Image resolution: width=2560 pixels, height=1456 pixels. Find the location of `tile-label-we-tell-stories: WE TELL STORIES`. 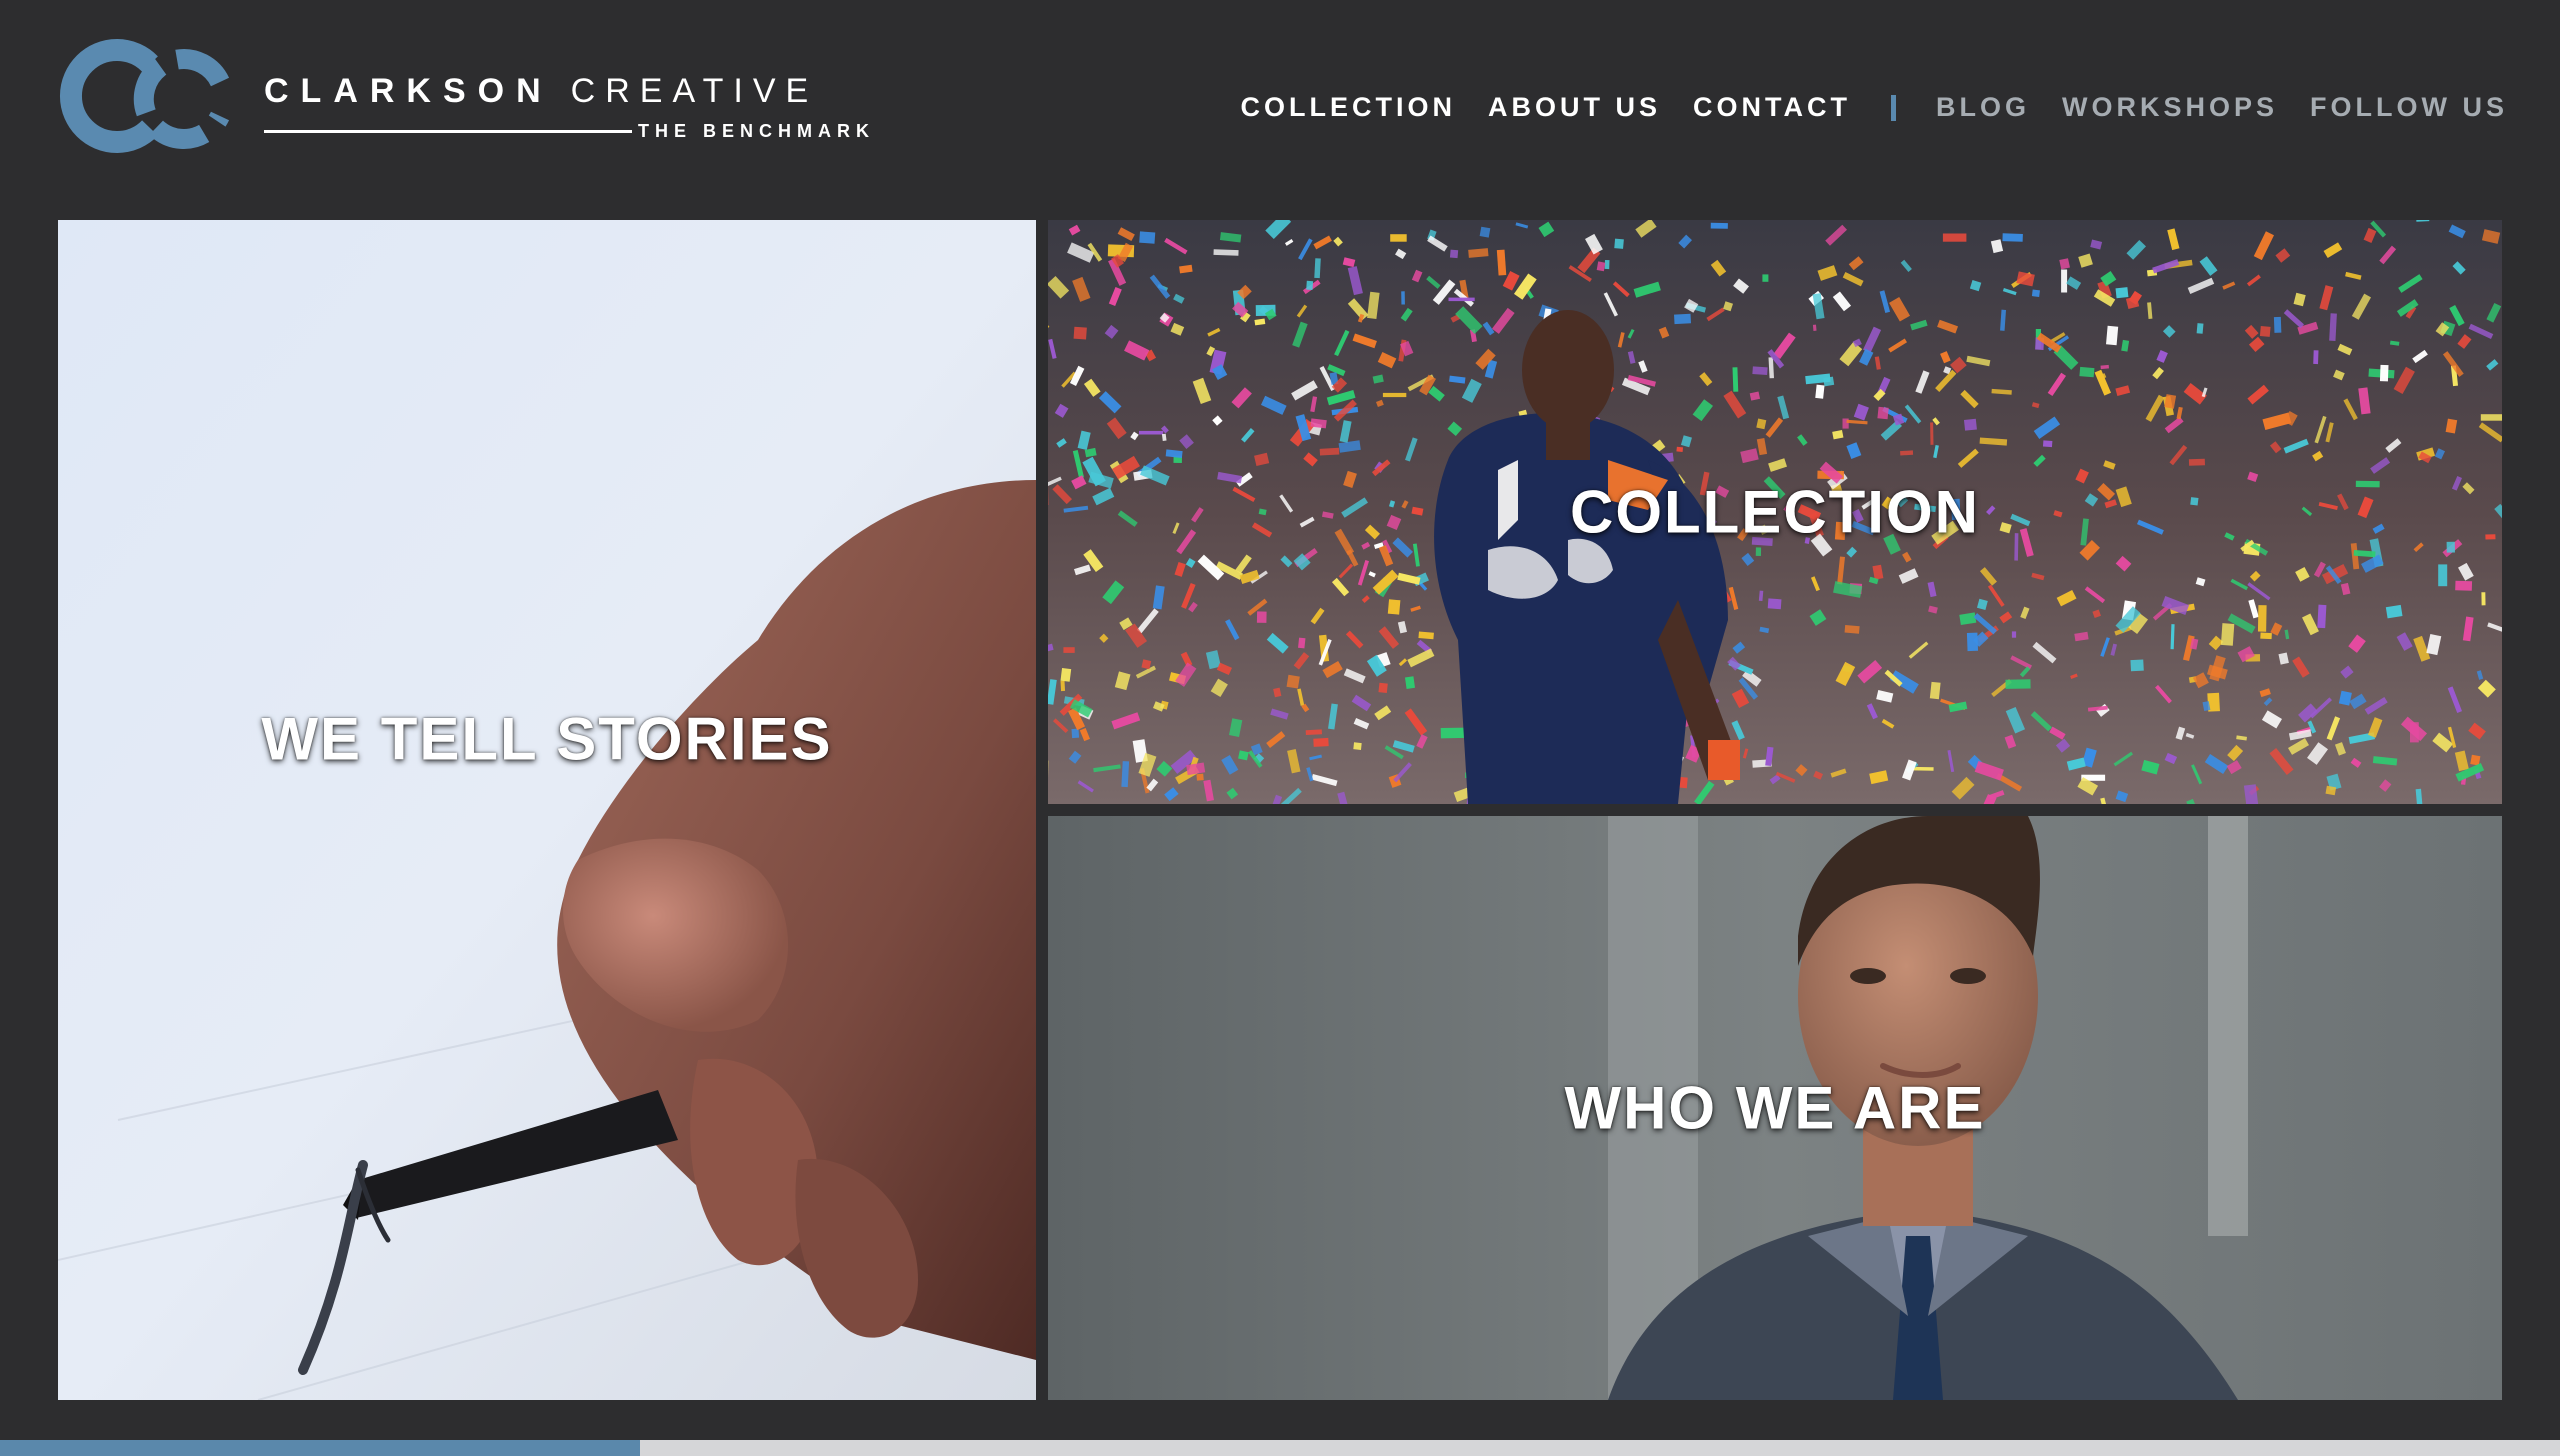

tile-label-we-tell-stories: WE TELL STORIES is located at coordinates (547, 739).